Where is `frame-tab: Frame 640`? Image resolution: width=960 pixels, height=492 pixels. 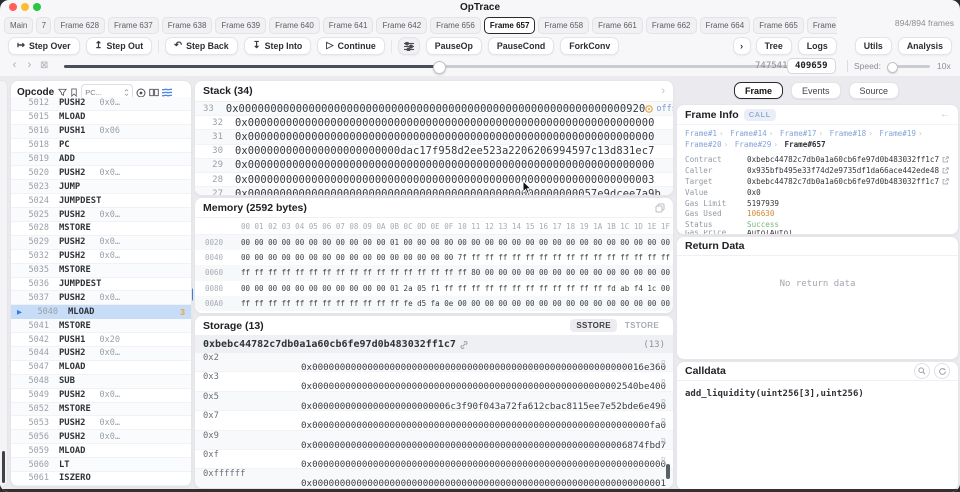
frame-tab: Frame 640 is located at coordinates (294, 25).